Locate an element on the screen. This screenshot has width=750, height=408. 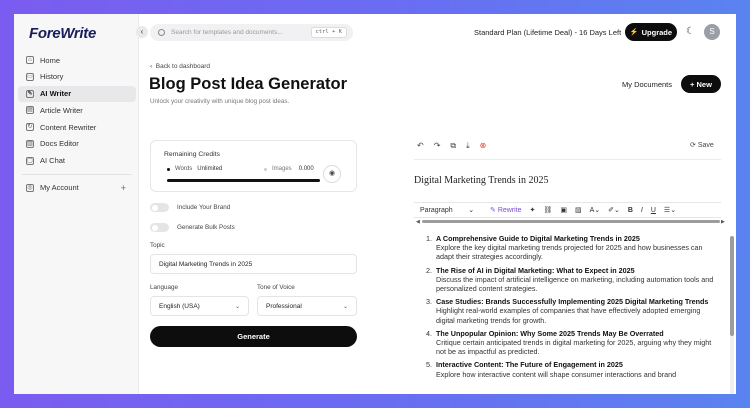
divider is located at coordinates (567, 159).